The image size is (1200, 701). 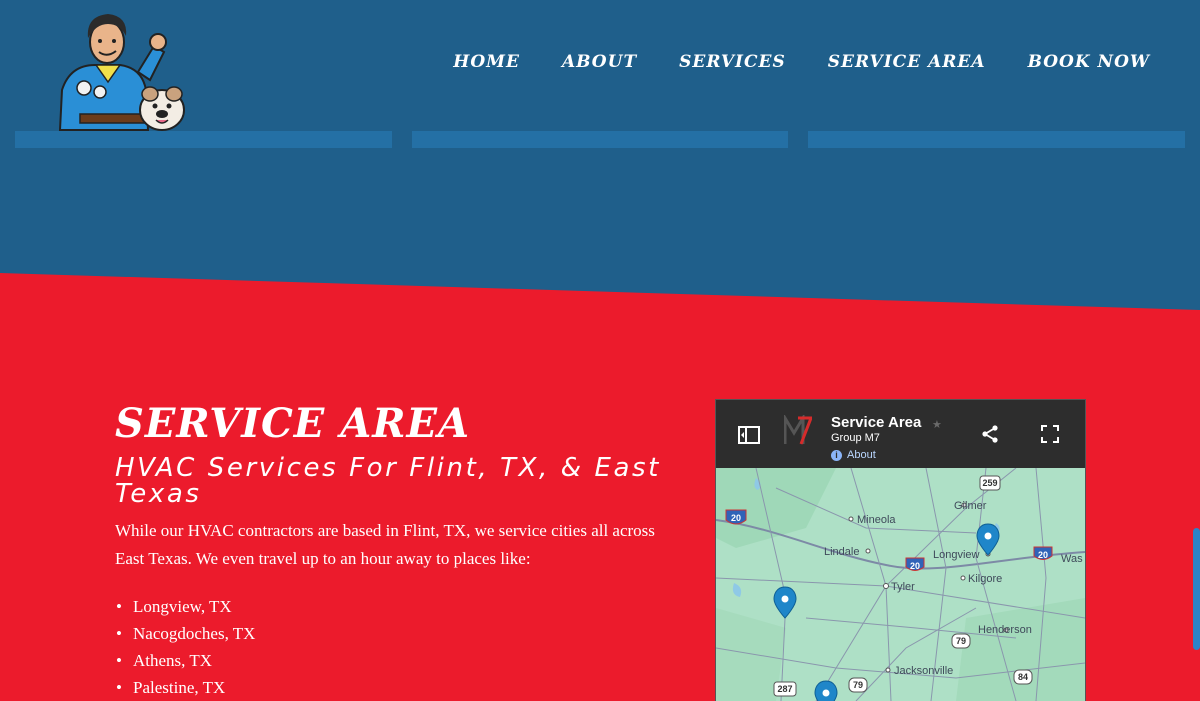 I want to click on town-label: Lindale, so click(x=841, y=552).